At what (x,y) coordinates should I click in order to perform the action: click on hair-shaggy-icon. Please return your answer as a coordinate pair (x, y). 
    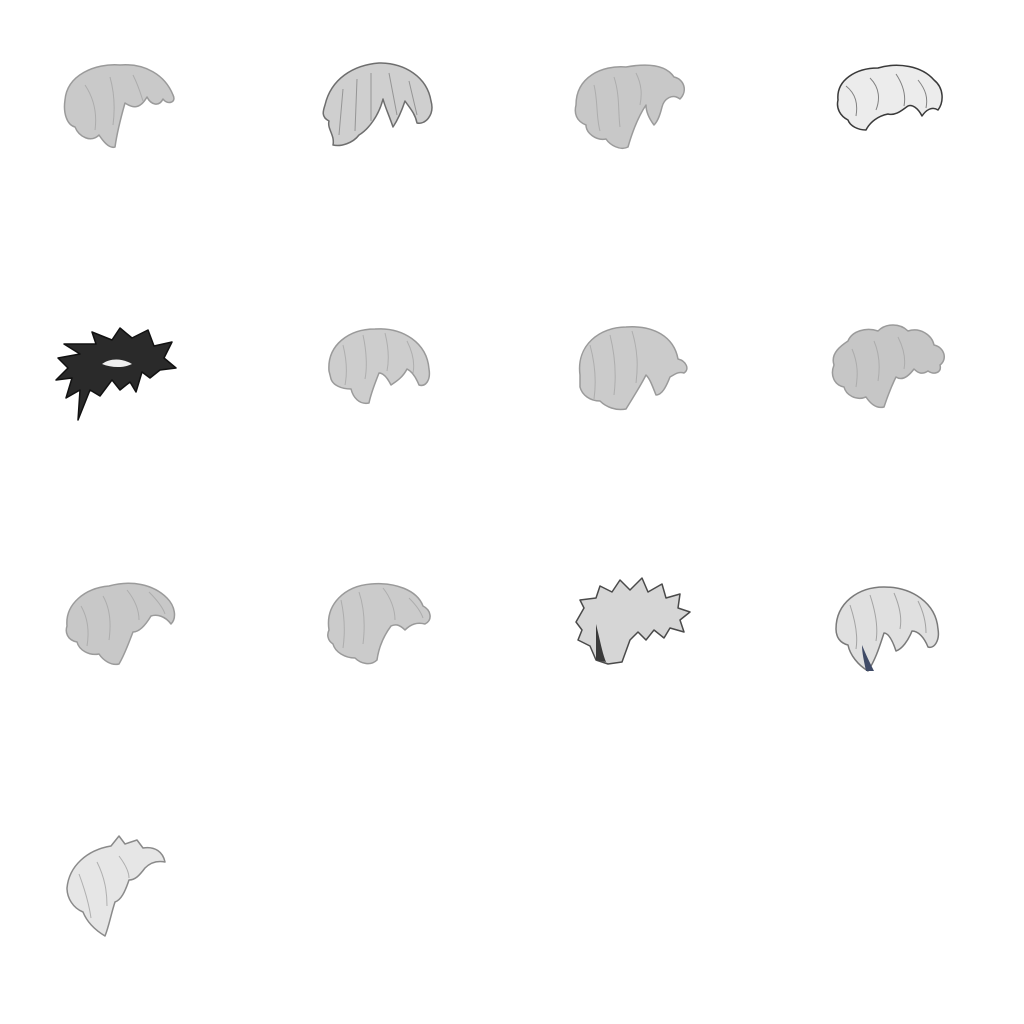
    Looking at the image, I should click on (633, 621).